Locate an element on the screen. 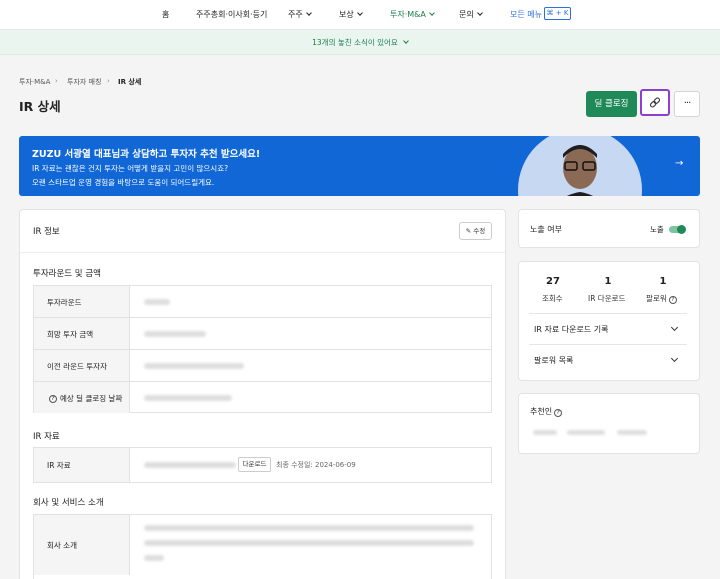 The height and width of the screenshot is (579, 720). download-button: 다운로드 is located at coordinates (254, 464).